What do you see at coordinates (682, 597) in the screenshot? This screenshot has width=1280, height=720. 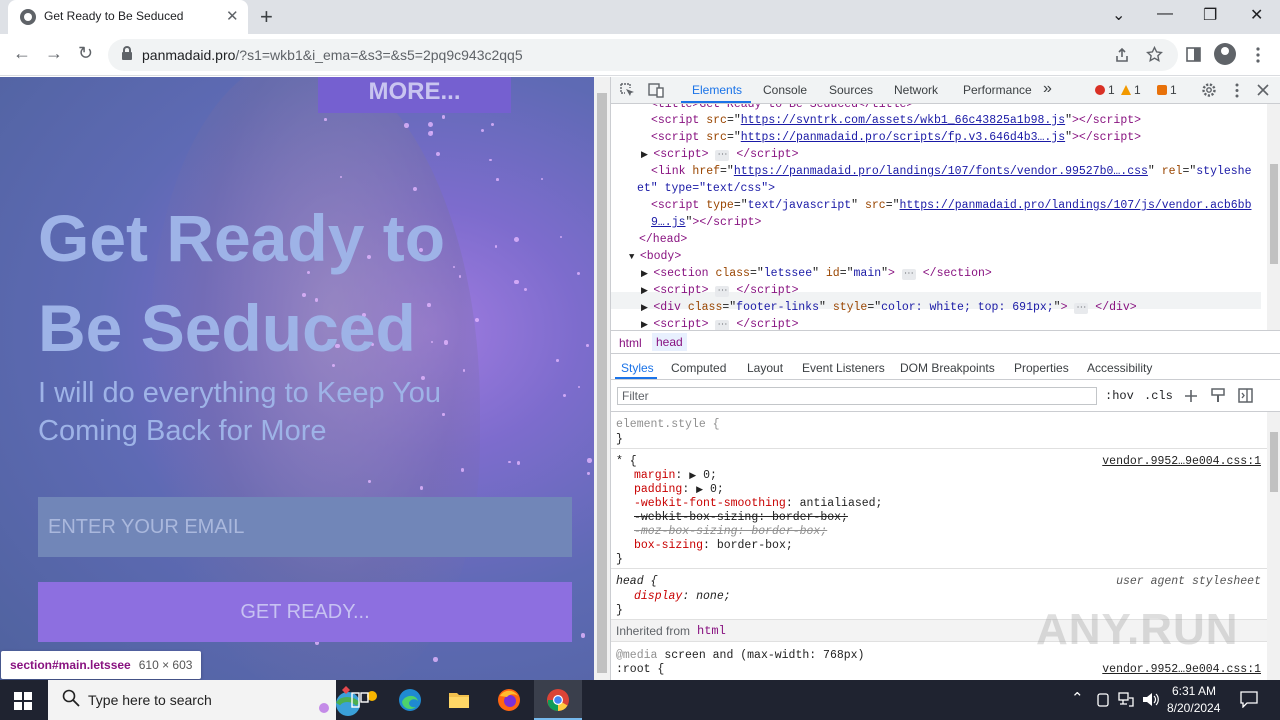 I see `decl-display: display: none;` at bounding box center [682, 597].